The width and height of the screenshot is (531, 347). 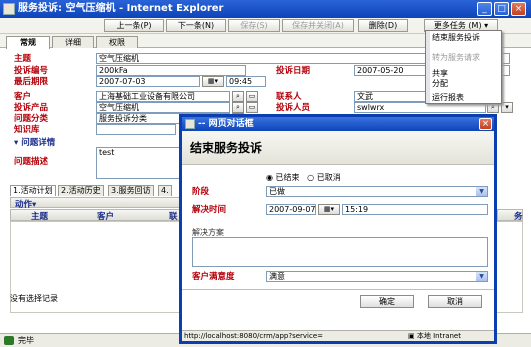 What do you see at coordinates (139, 163) in the screenshot?
I see `description-textarea: test` at bounding box center [139, 163].